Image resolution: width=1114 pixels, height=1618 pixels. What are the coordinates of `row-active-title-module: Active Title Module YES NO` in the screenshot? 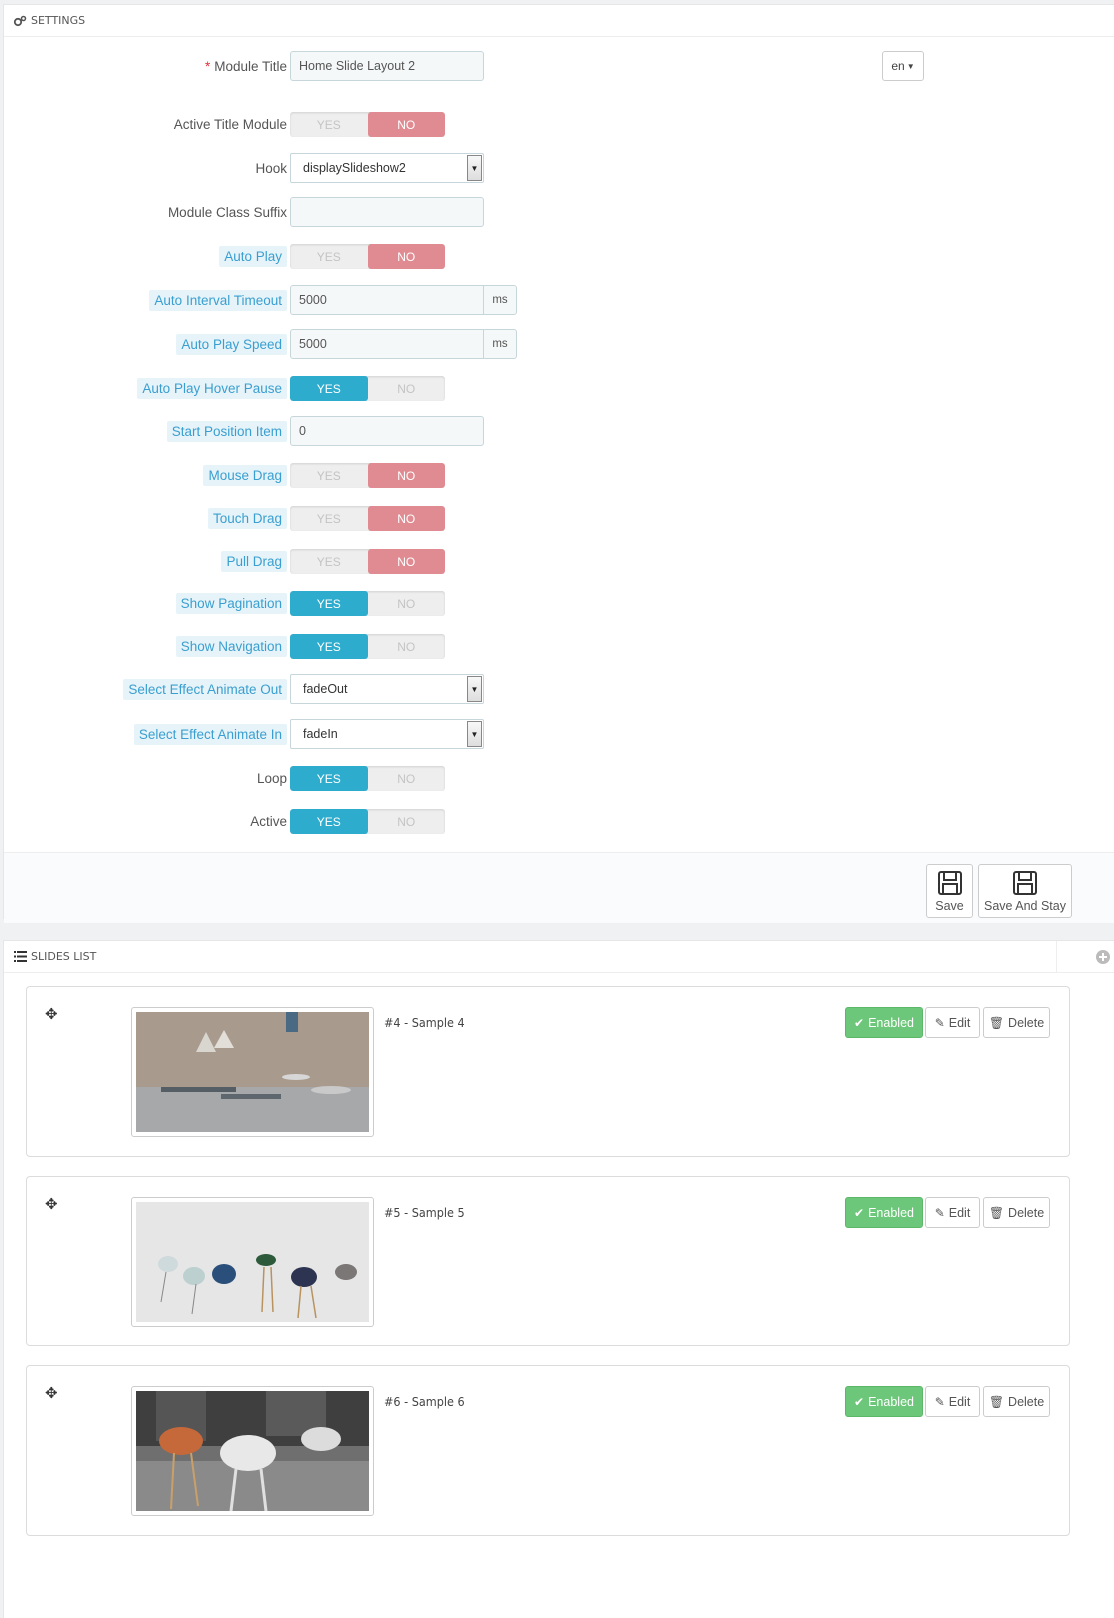 It's located at (559, 124).